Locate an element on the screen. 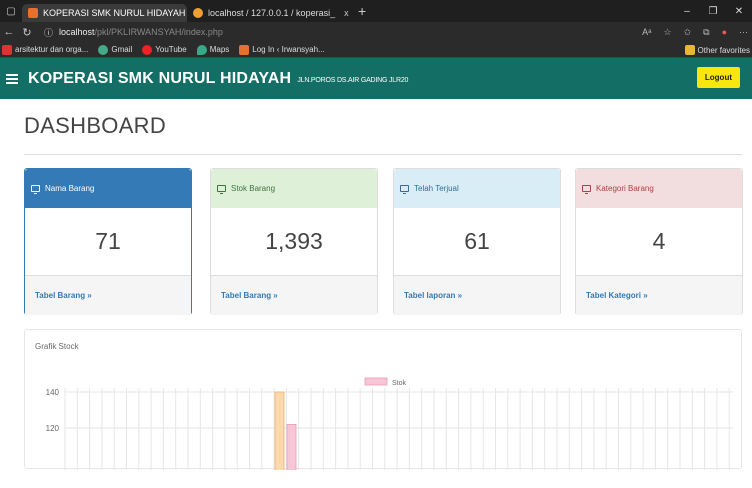 The image size is (752, 488). bookmark-label: Maps is located at coordinates (219, 49).